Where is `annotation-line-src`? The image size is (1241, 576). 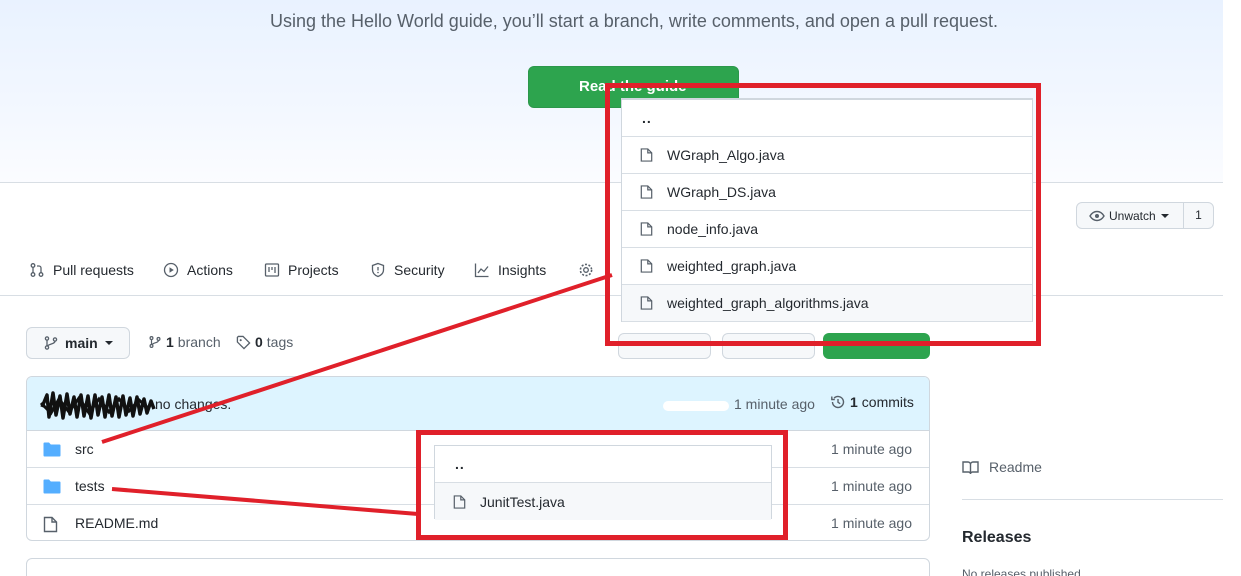 annotation-line-src is located at coordinates (357, 358).